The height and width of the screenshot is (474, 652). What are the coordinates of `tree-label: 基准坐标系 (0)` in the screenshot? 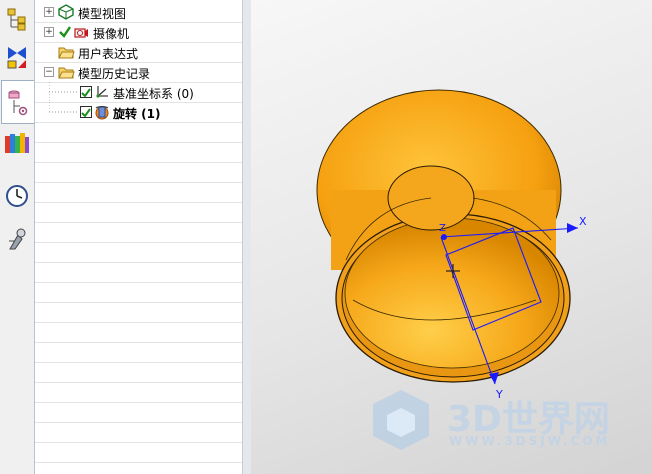 It's located at (153, 94).